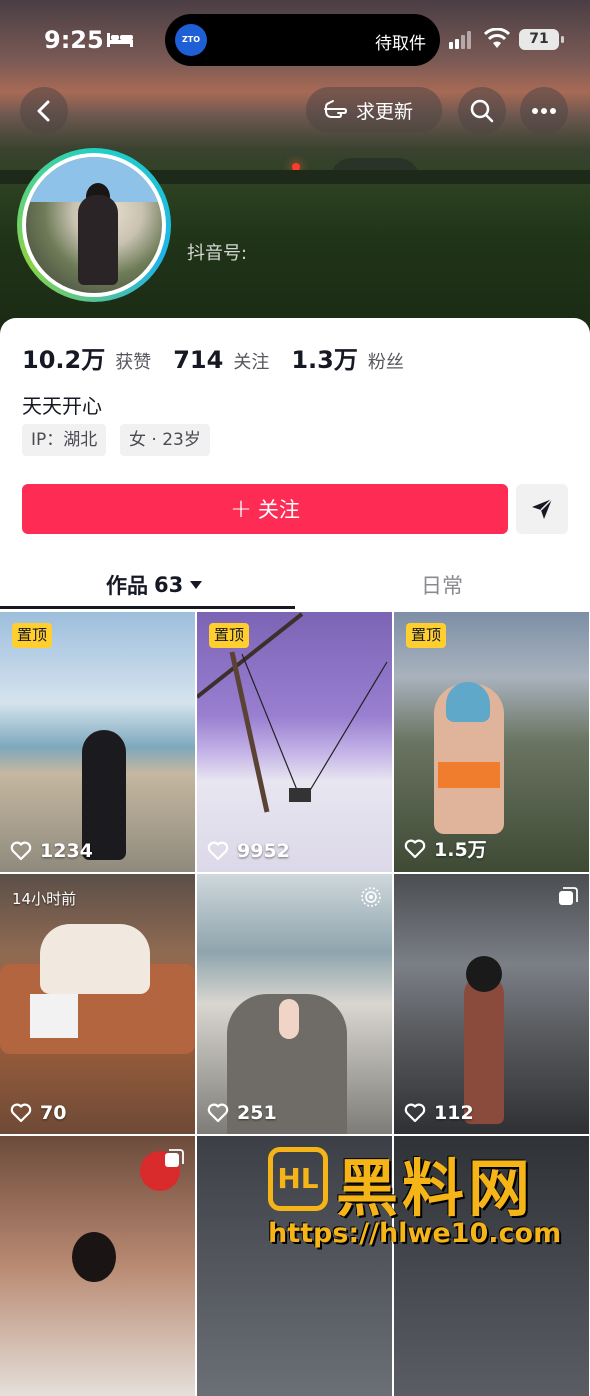 This screenshot has width=590, height=1396. Describe the element at coordinates (62, 406) in the screenshot. I see `profile-bio: 天天开心` at that location.